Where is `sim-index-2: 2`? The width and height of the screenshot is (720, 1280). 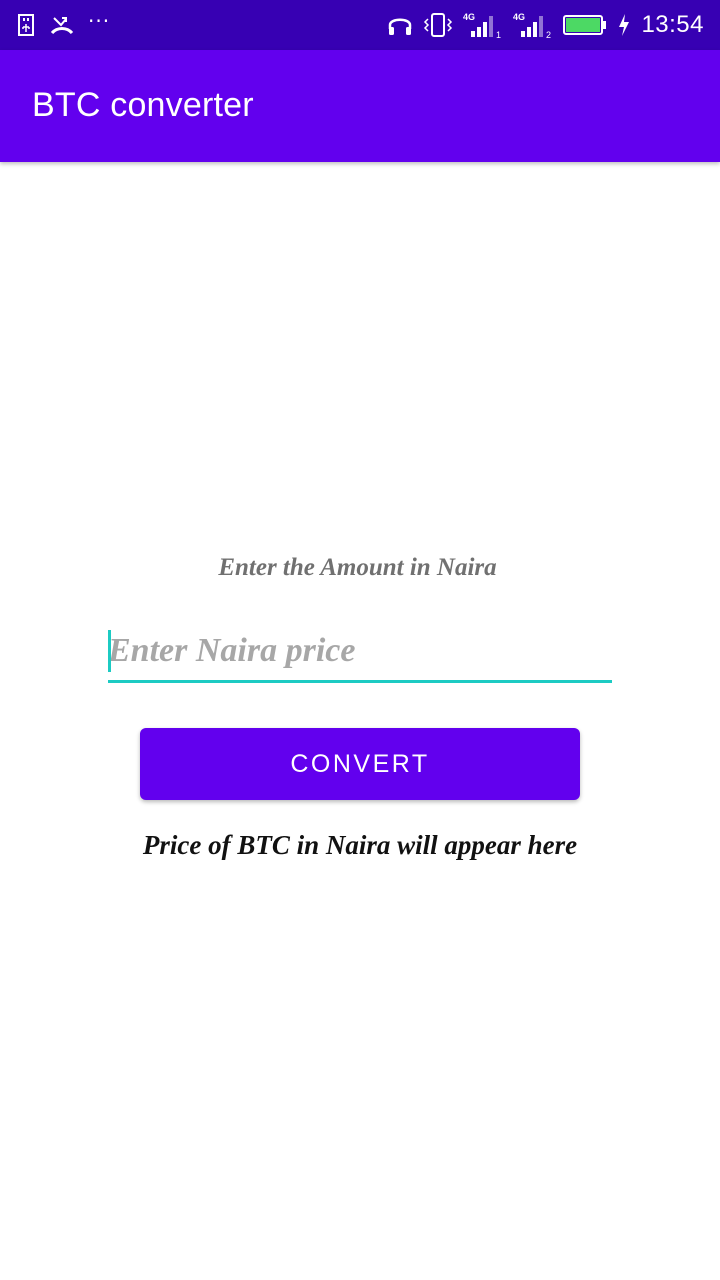 sim-index-2: 2 is located at coordinates (548, 34).